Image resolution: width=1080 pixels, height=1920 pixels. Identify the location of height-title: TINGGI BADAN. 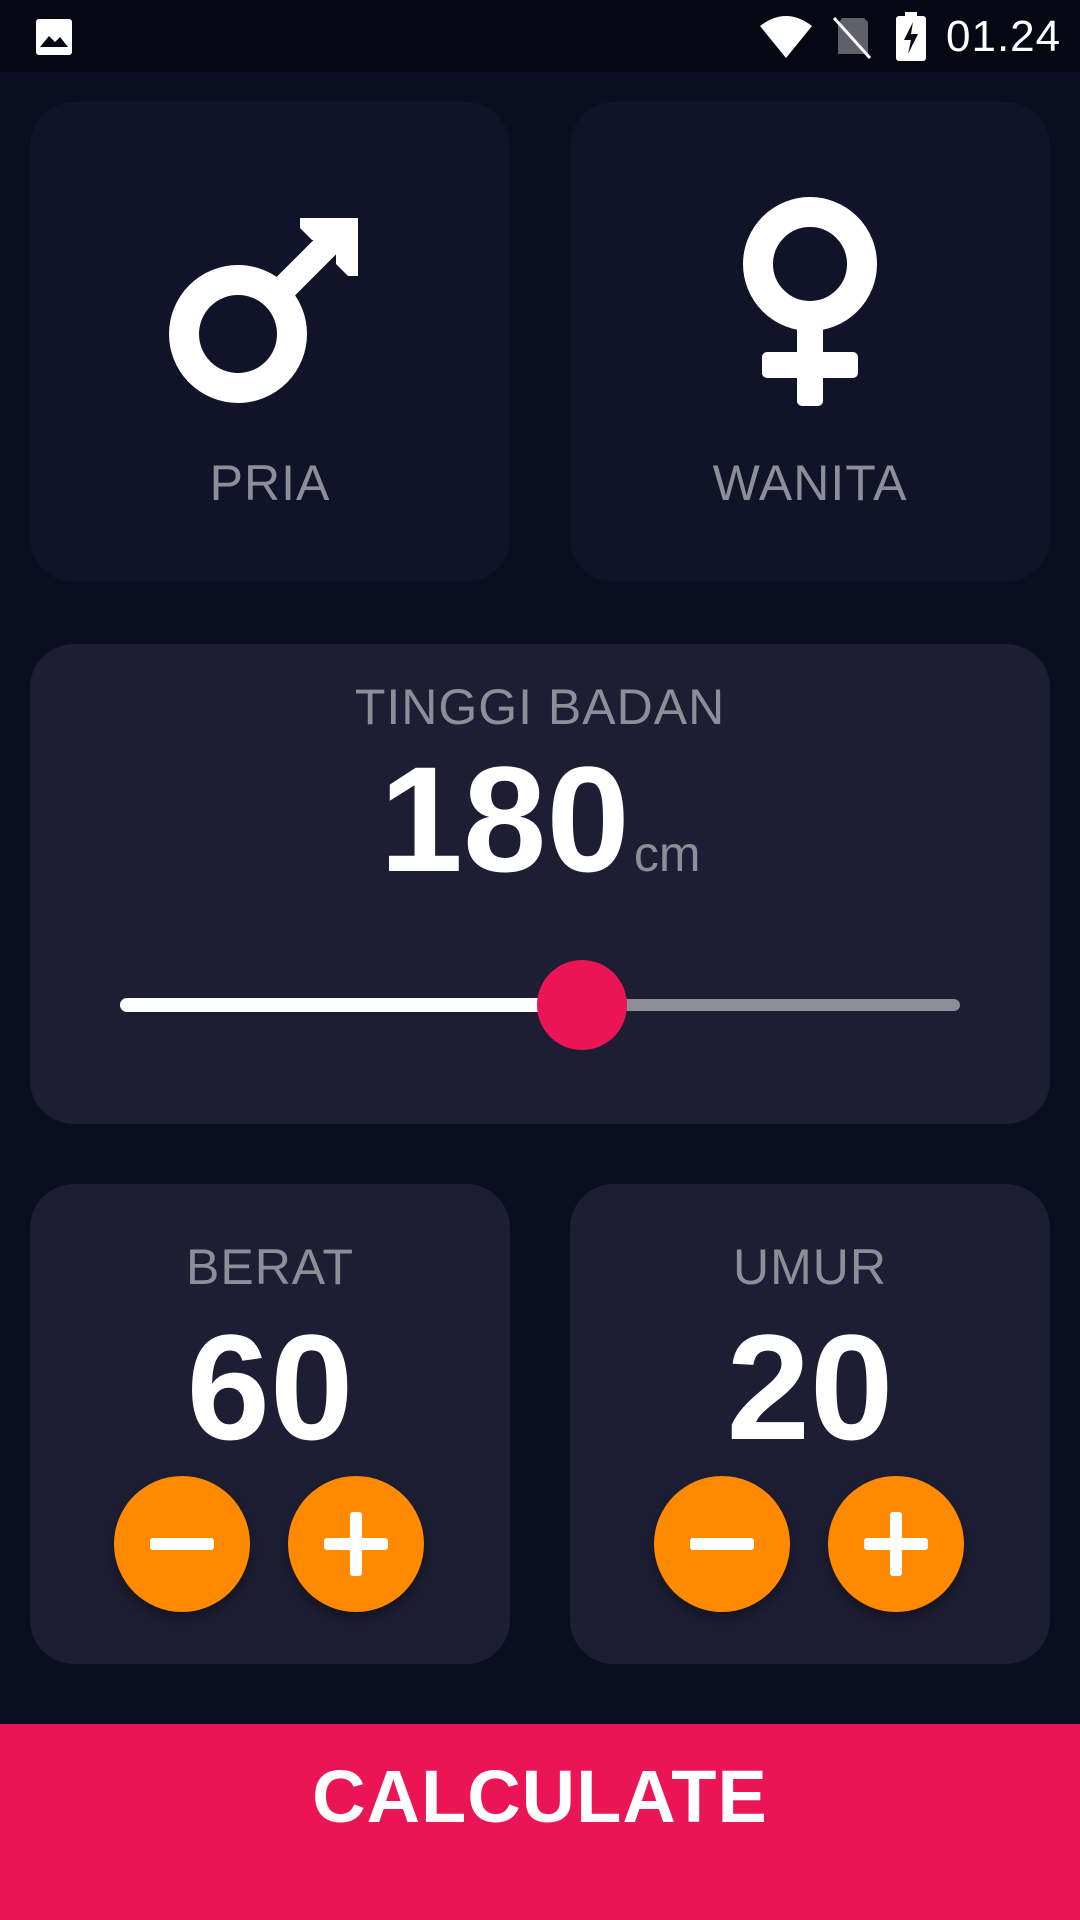
(540, 707).